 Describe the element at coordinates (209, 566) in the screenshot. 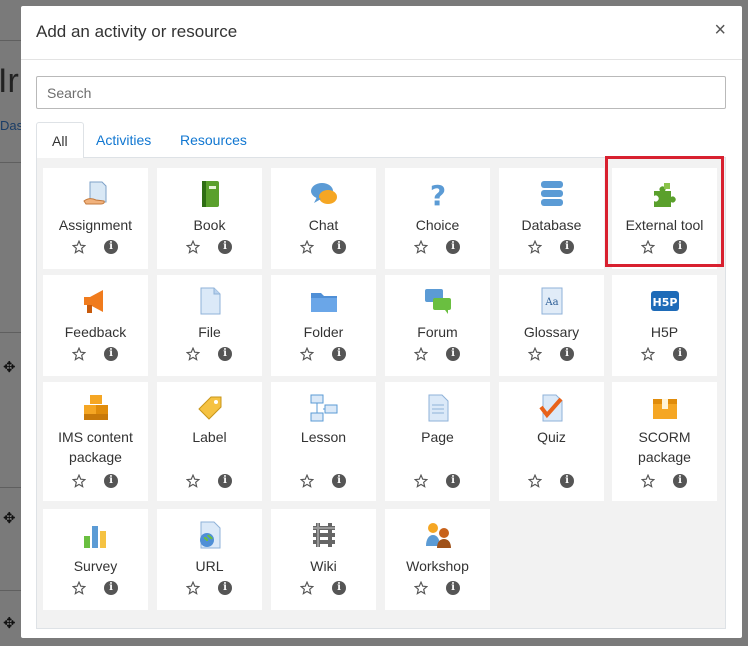

I see `activity-item-label: URL` at that location.